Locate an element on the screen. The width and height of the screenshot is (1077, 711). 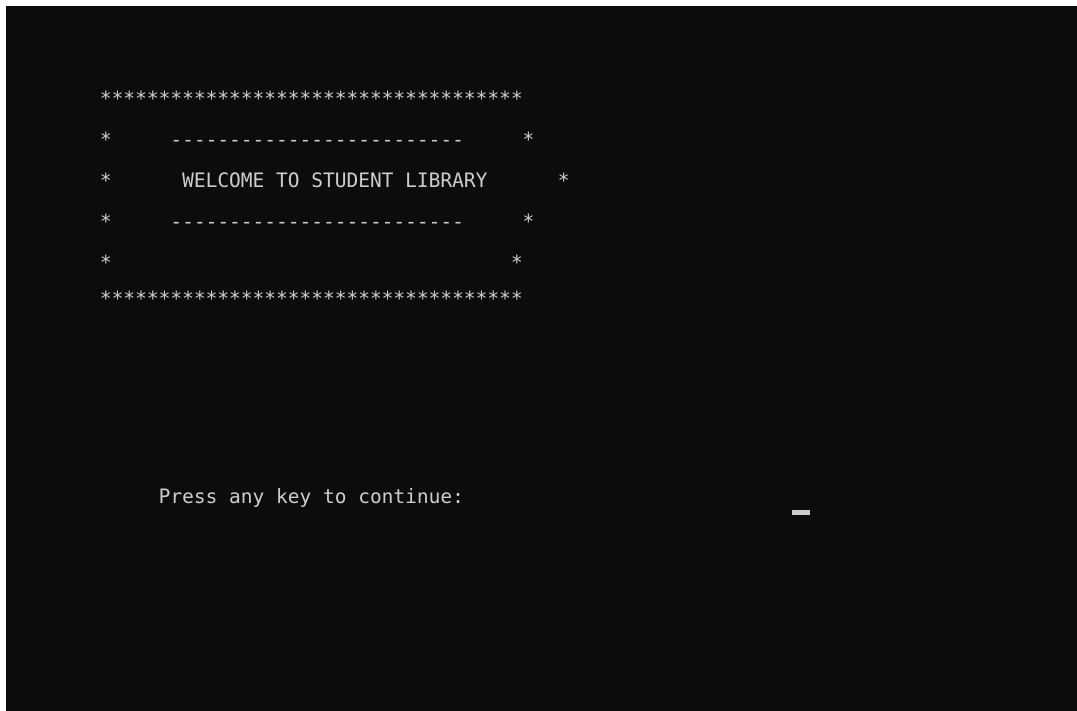
text-cursor is located at coordinates (801, 512).